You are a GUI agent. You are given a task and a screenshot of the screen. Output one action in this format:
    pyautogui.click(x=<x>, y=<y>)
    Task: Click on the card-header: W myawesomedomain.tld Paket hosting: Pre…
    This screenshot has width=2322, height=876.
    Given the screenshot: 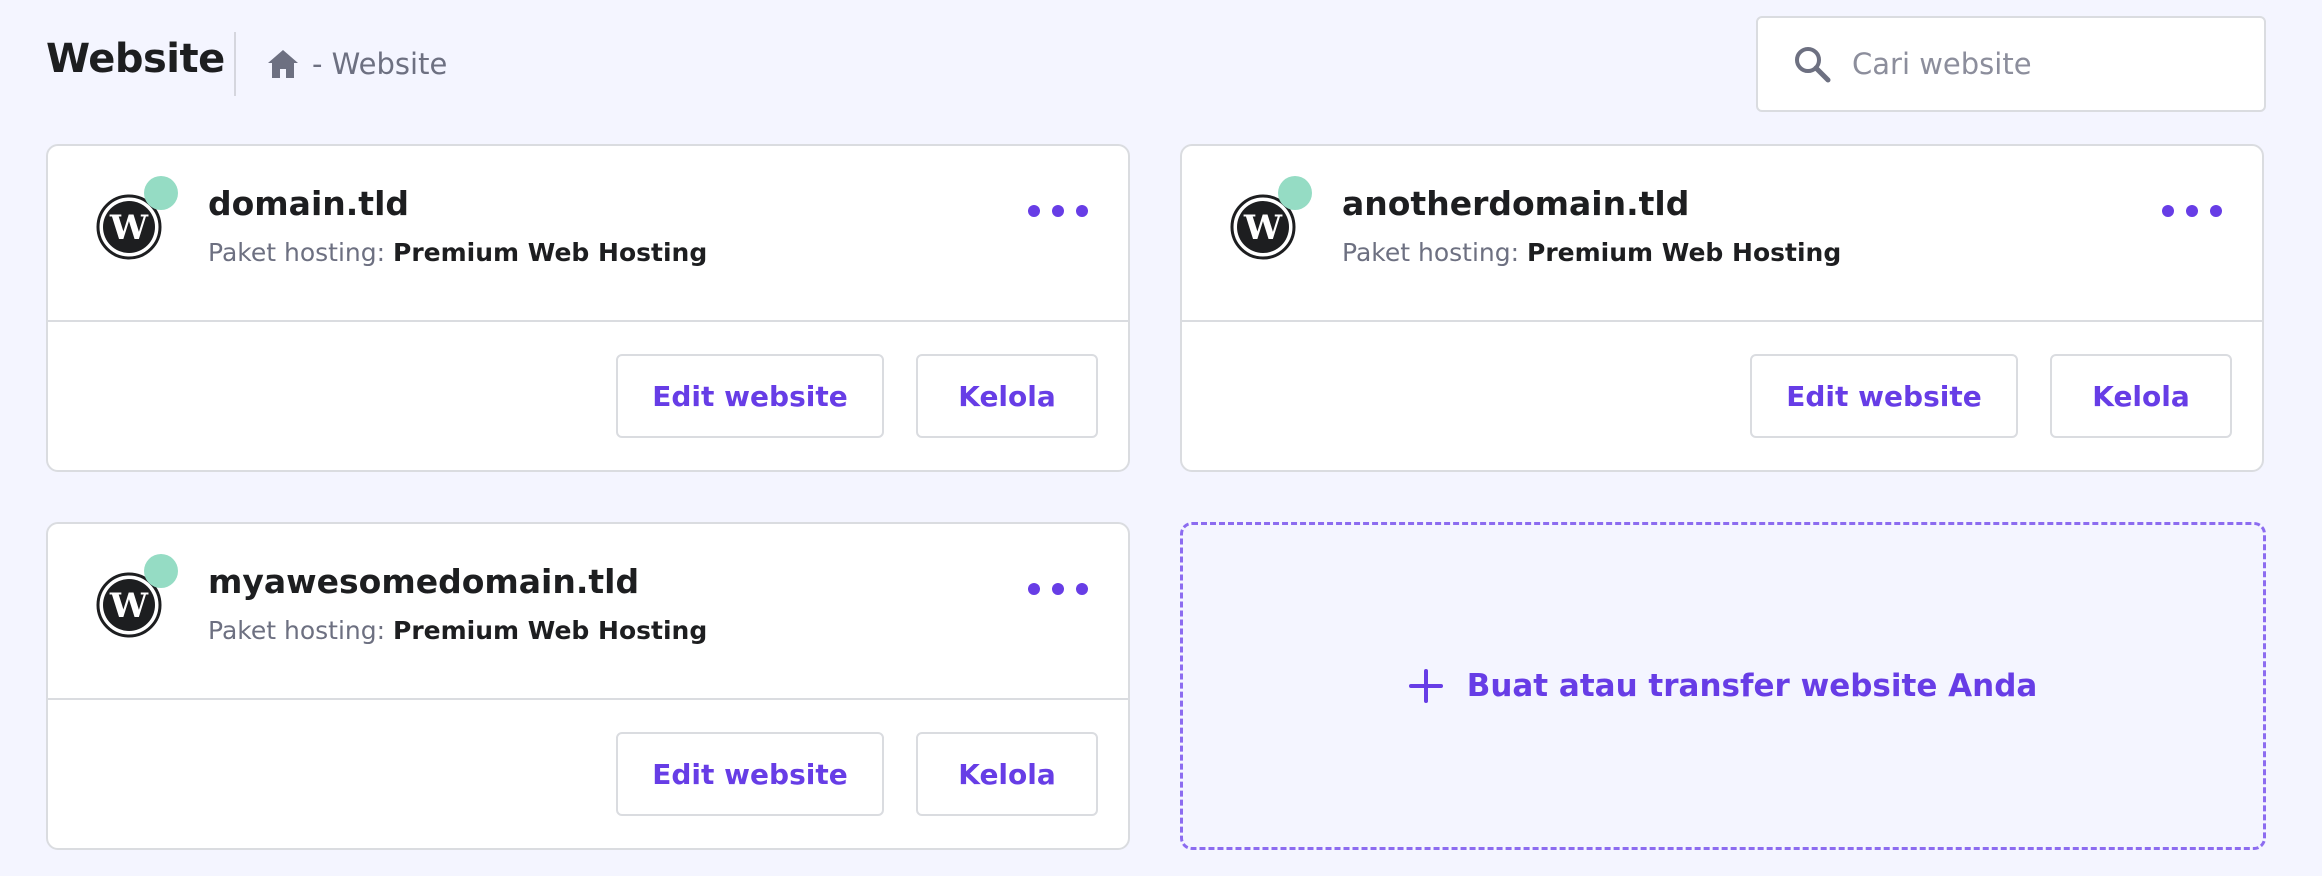 What is the action you would take?
    pyautogui.click(x=588, y=611)
    